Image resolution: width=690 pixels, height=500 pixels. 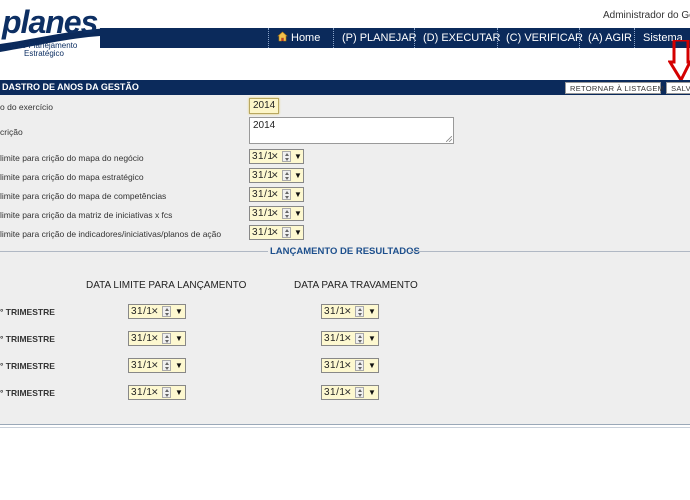 I want to click on quarter-label-3: ° TRIMESTRE, so click(x=27, y=366).